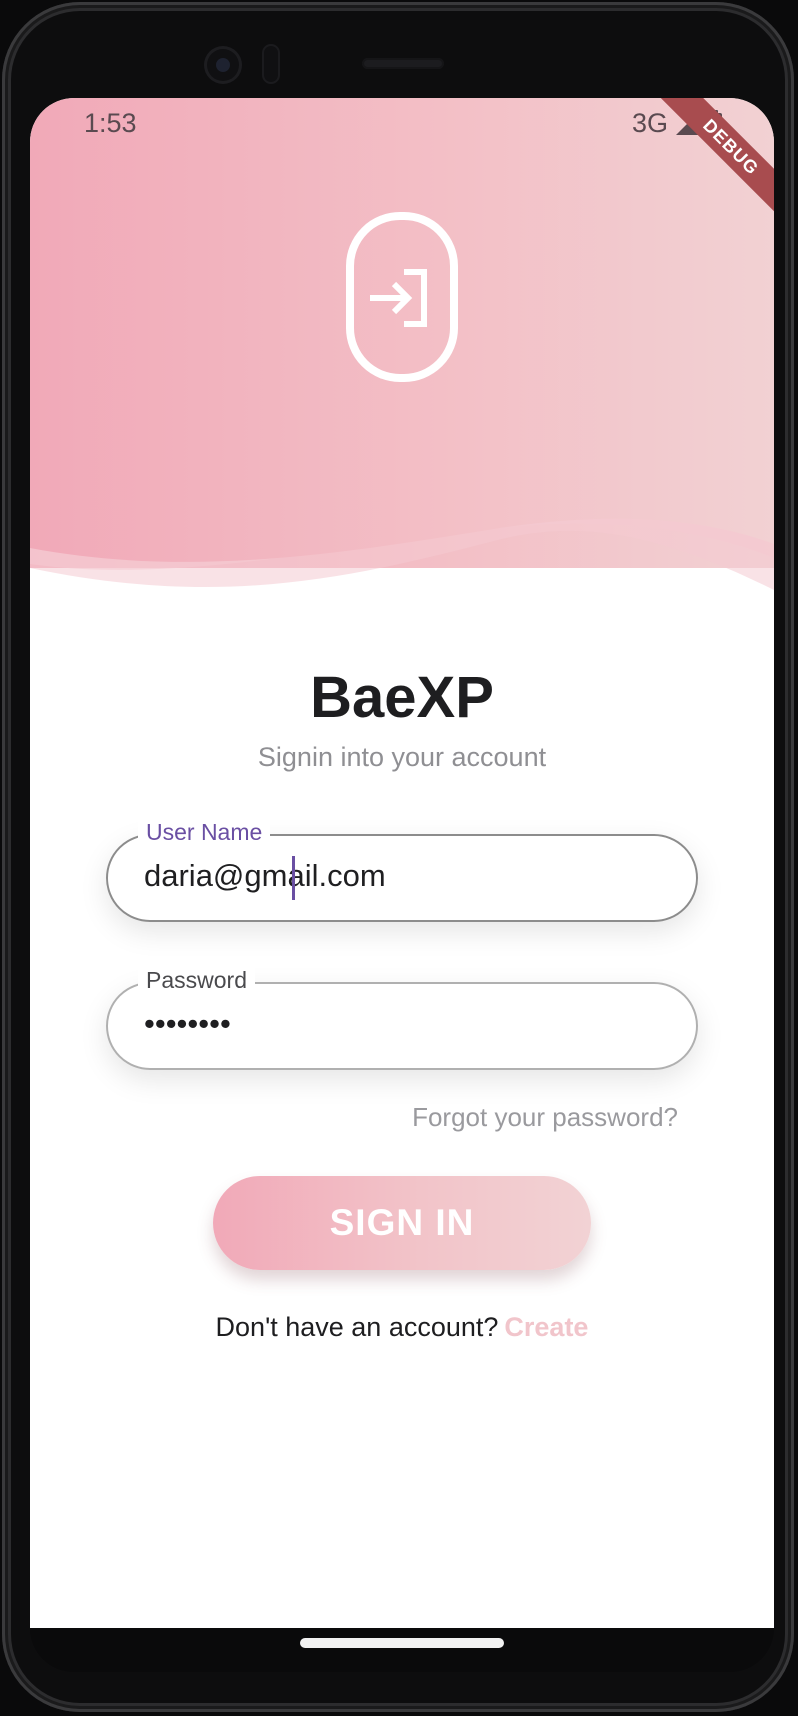 This screenshot has width=798, height=1716. Describe the element at coordinates (402, 124) in the screenshot. I see `status-bar: 1:53 3G` at that location.